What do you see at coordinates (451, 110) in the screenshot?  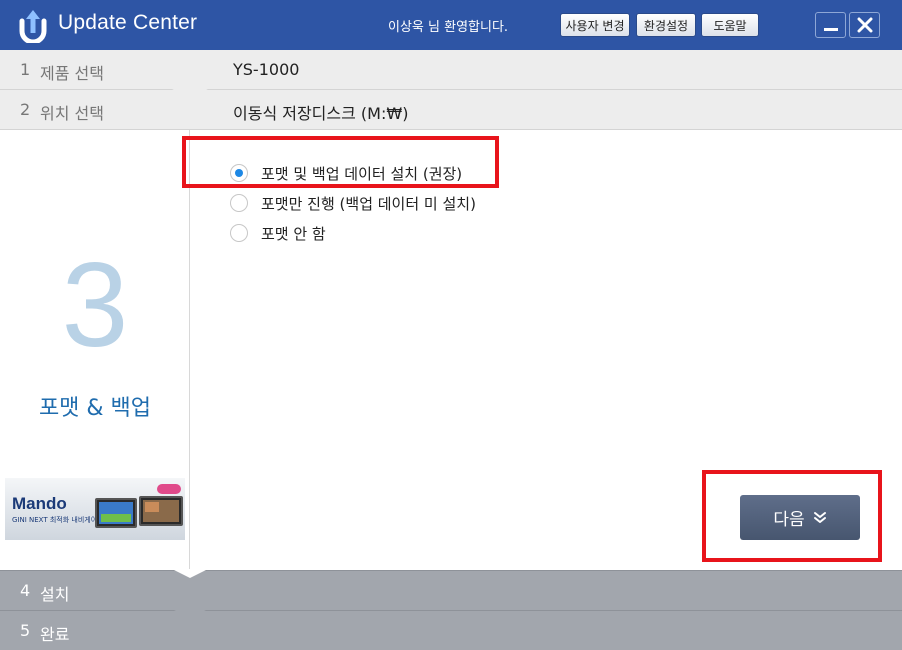 I see `step-row-location: 2 위치 선택 이동식 저장디스크 (M:₩)` at bounding box center [451, 110].